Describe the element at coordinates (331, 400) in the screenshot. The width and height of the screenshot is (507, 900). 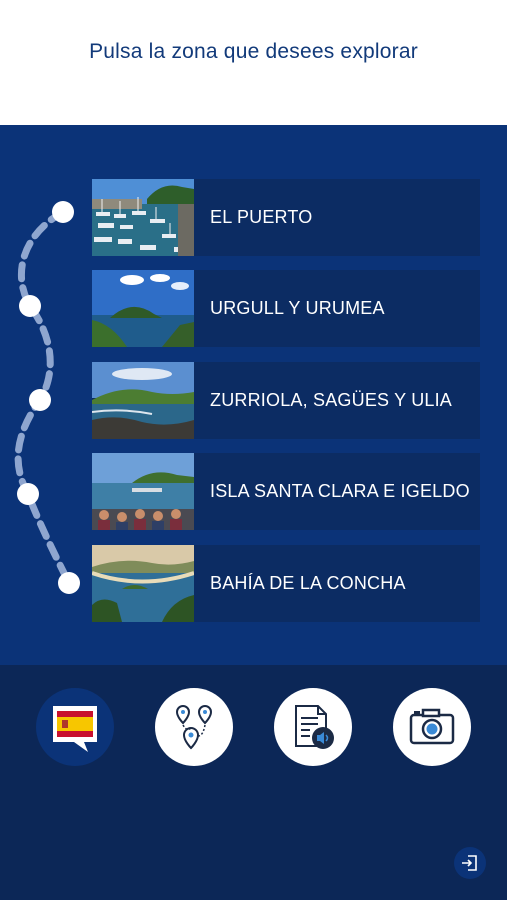
I see `zone-label: ZURRIOLA, SAGÜES Y ULIA` at that location.